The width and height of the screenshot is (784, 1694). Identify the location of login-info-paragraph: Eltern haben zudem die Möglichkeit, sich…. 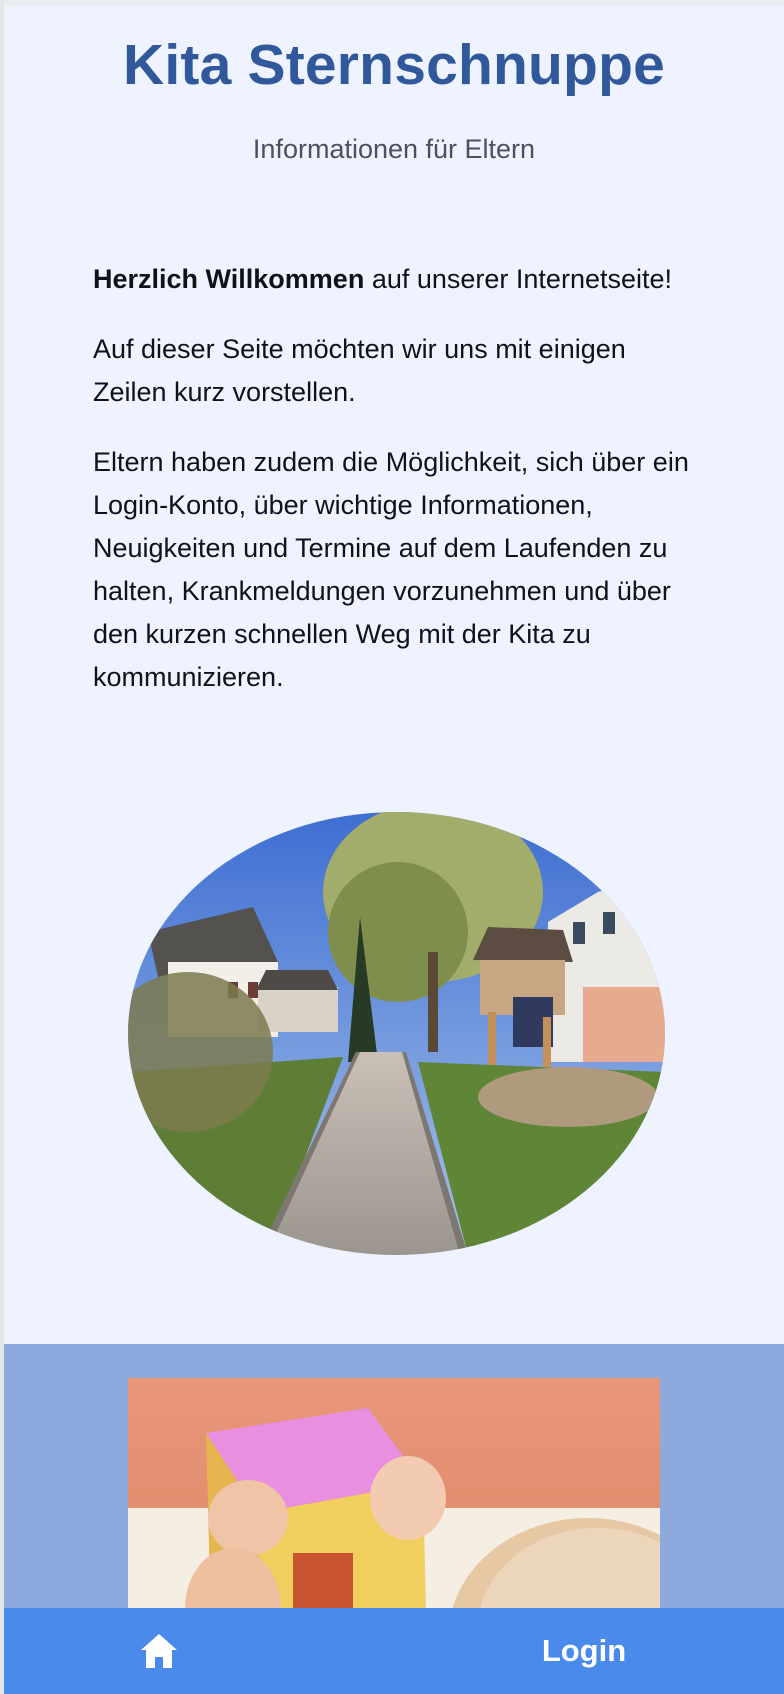
(391, 569).